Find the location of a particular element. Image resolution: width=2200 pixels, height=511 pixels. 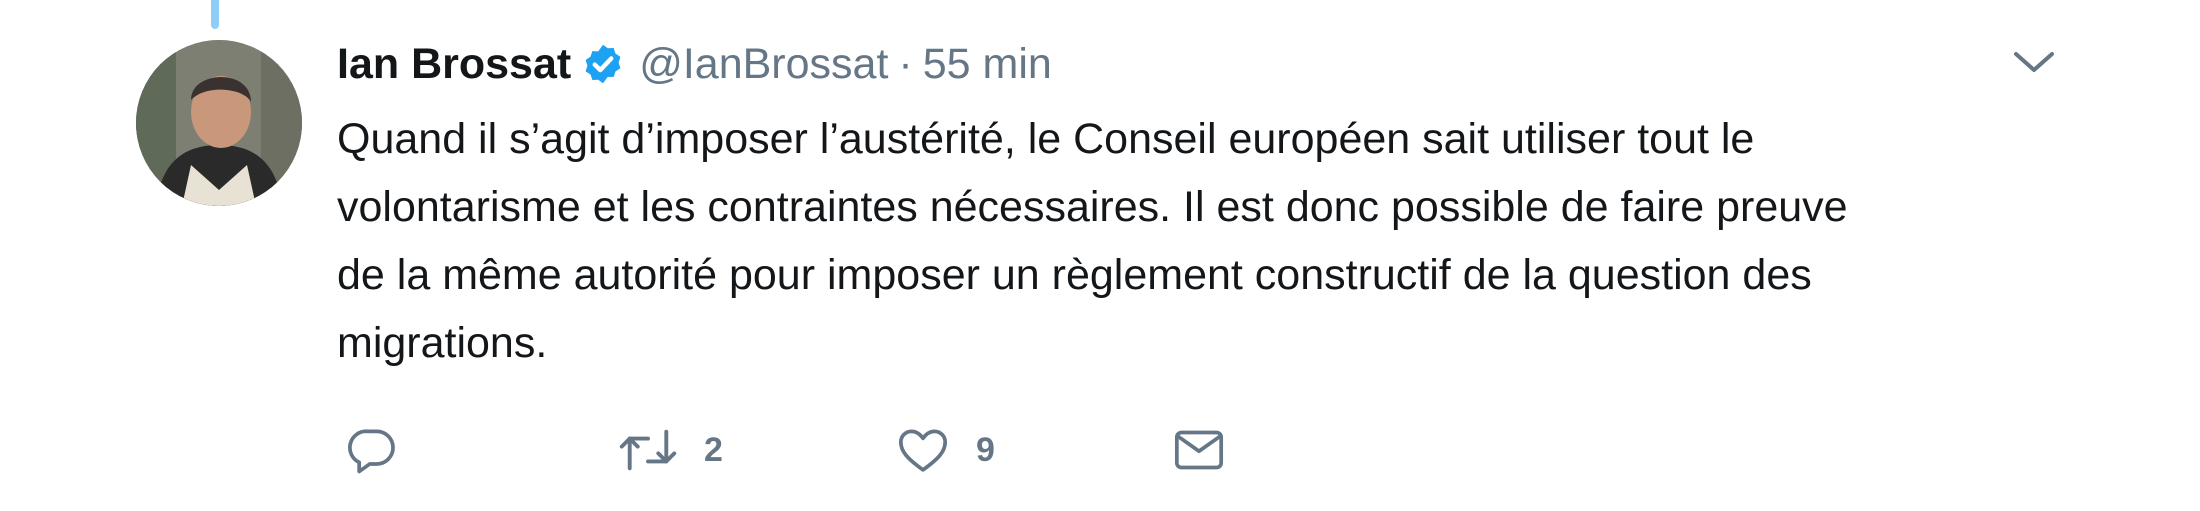

chevron-down-icon is located at coordinates (2034, 62).